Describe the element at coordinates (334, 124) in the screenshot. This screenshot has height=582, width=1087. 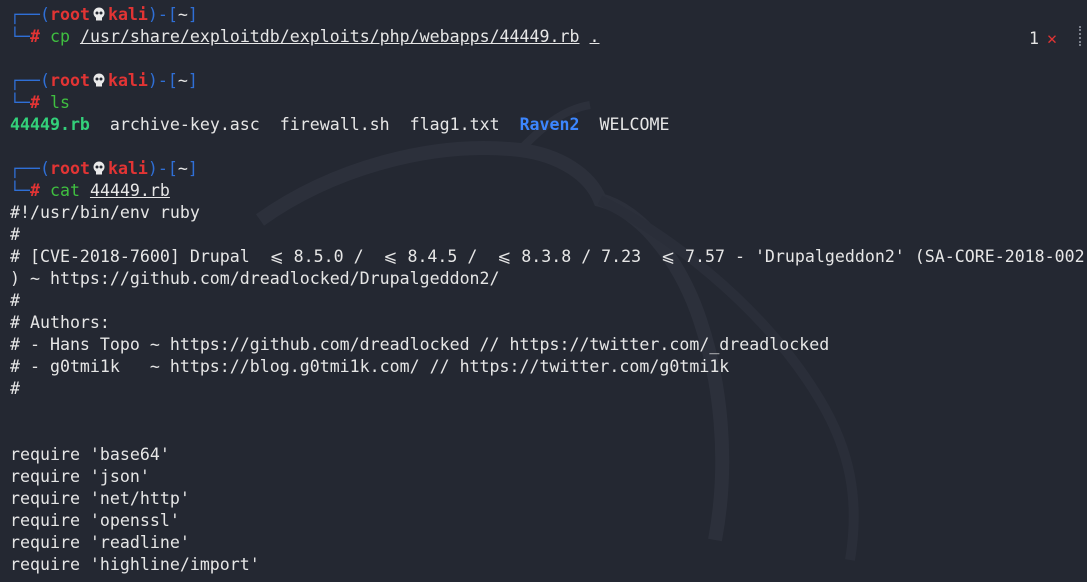
I see `ls-entry: firewall.sh` at that location.